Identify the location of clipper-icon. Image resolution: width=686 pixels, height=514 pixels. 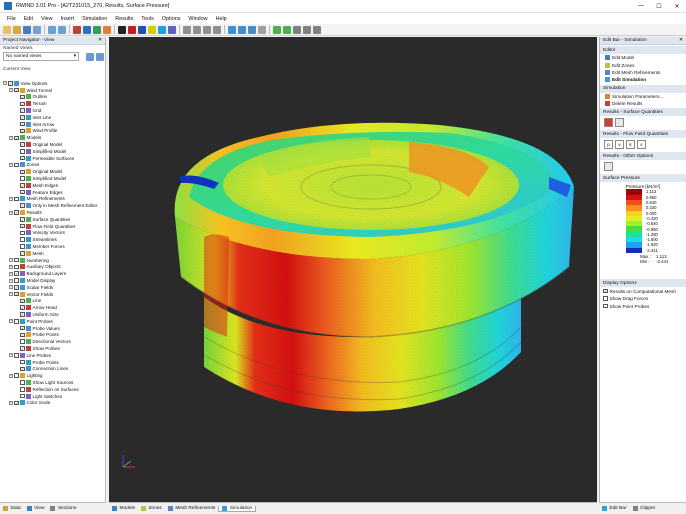
(262, 29).